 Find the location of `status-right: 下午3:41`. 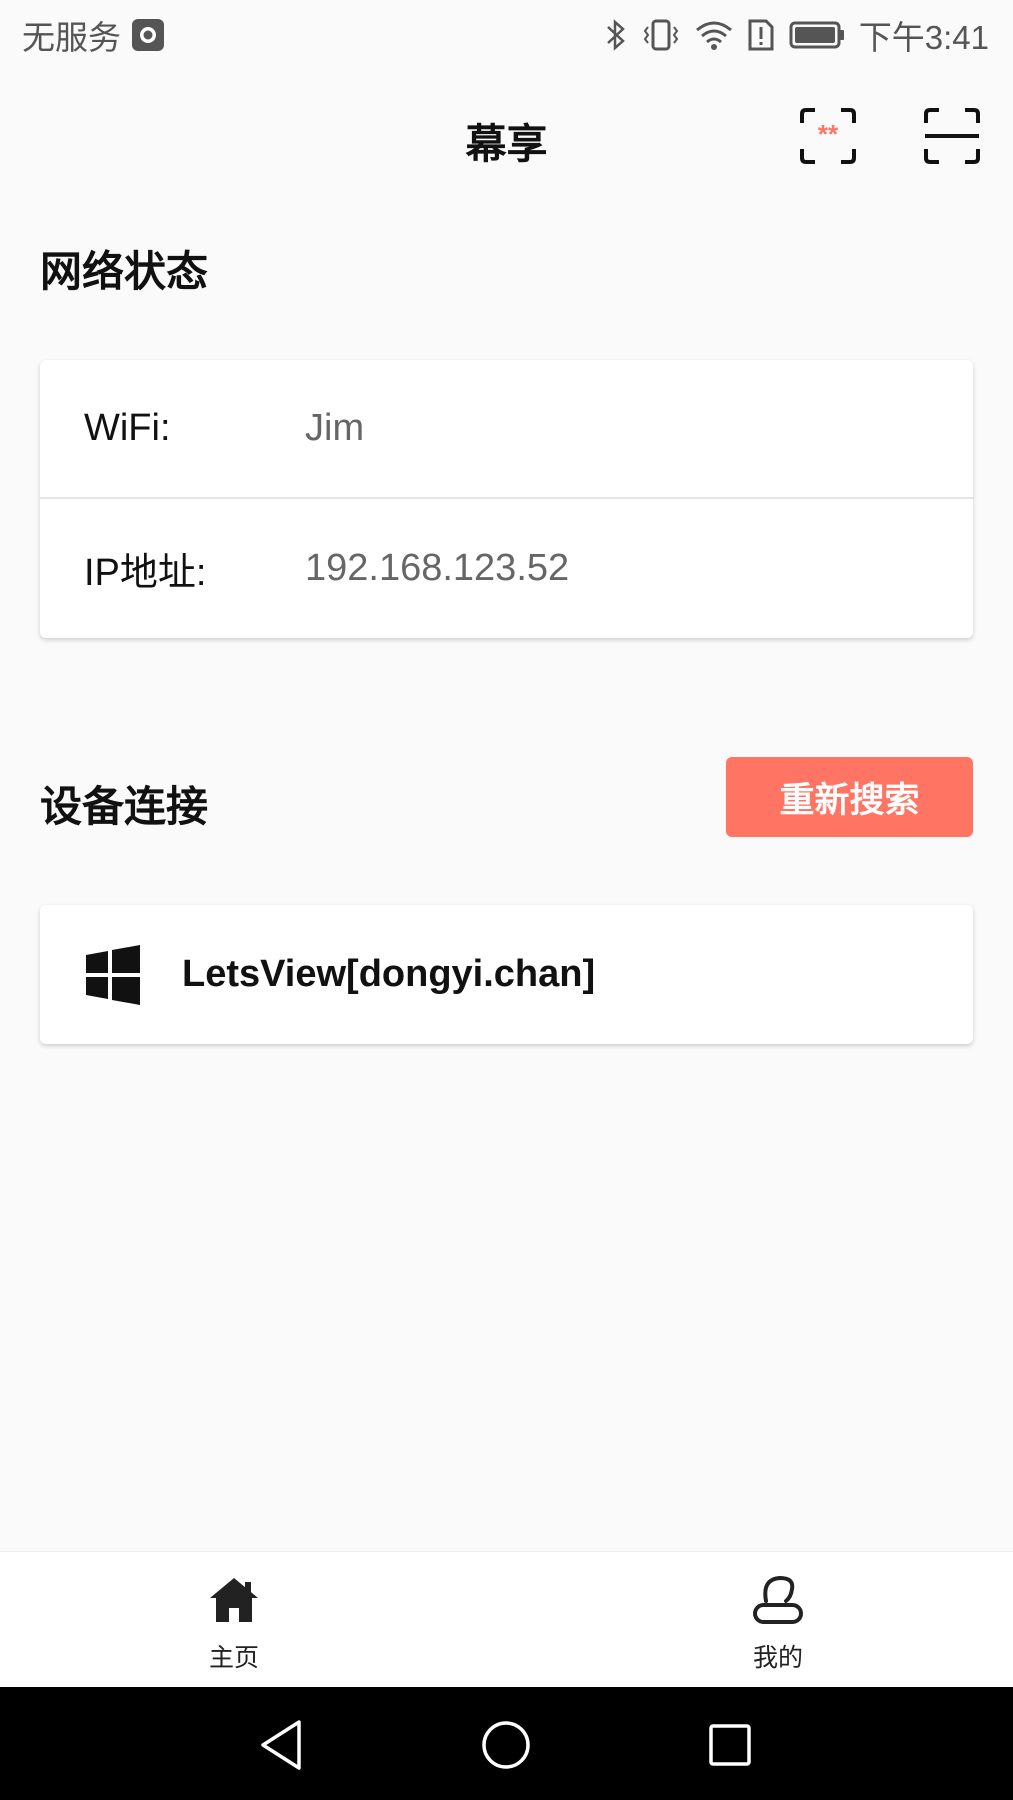

status-right: 下午3:41 is located at coordinates (797, 35).